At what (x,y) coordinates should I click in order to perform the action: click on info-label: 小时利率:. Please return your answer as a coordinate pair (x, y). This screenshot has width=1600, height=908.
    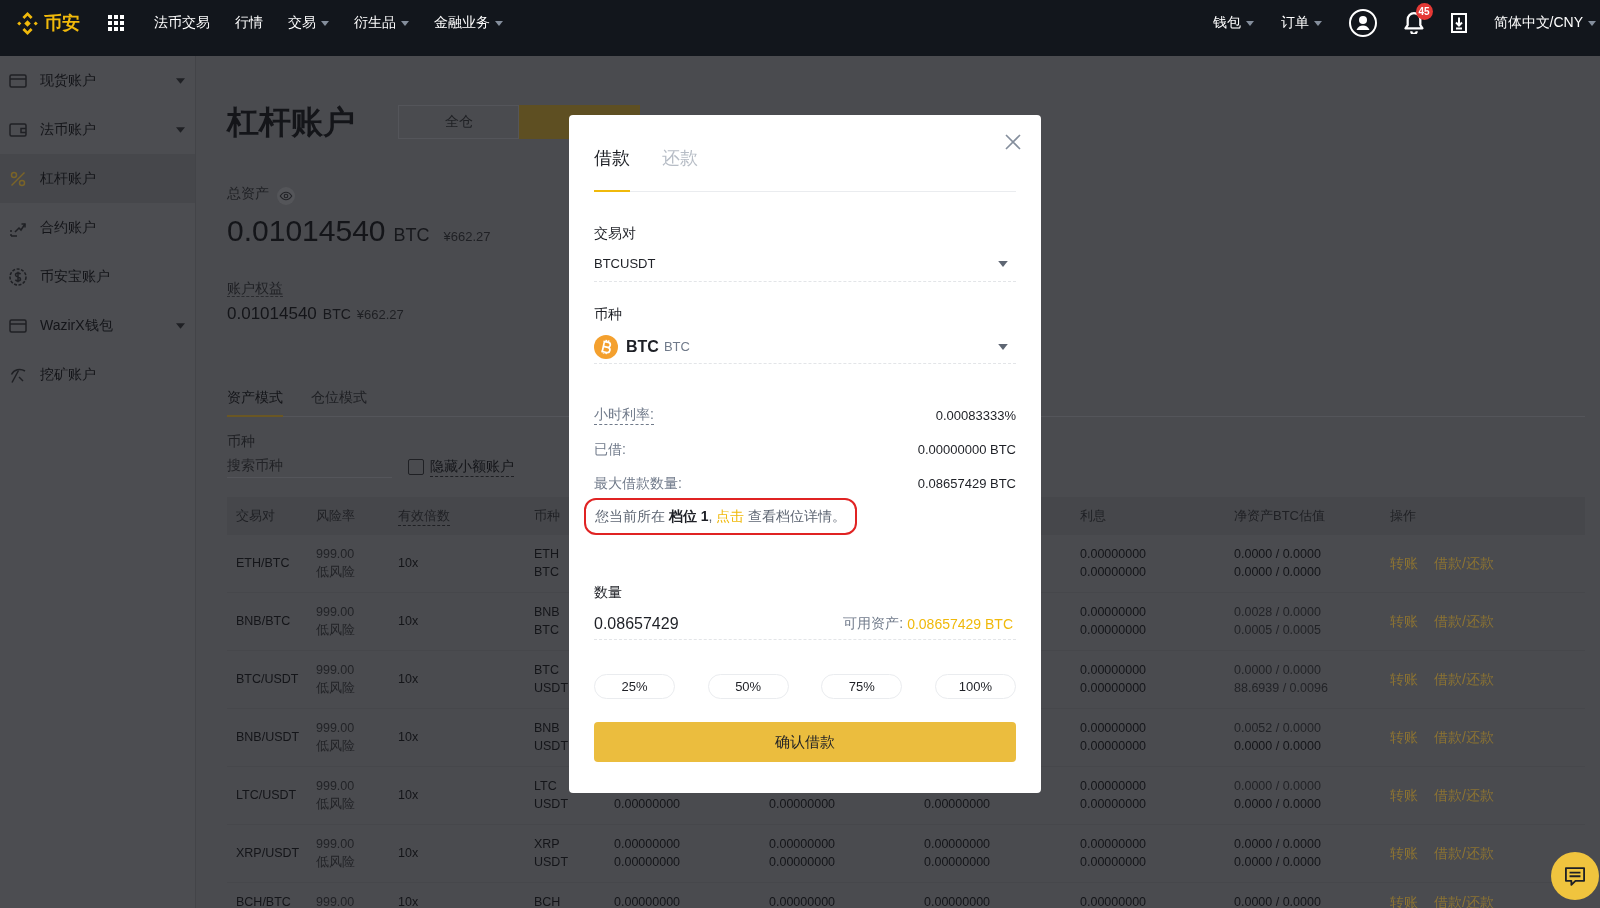
    Looking at the image, I should click on (624, 415).